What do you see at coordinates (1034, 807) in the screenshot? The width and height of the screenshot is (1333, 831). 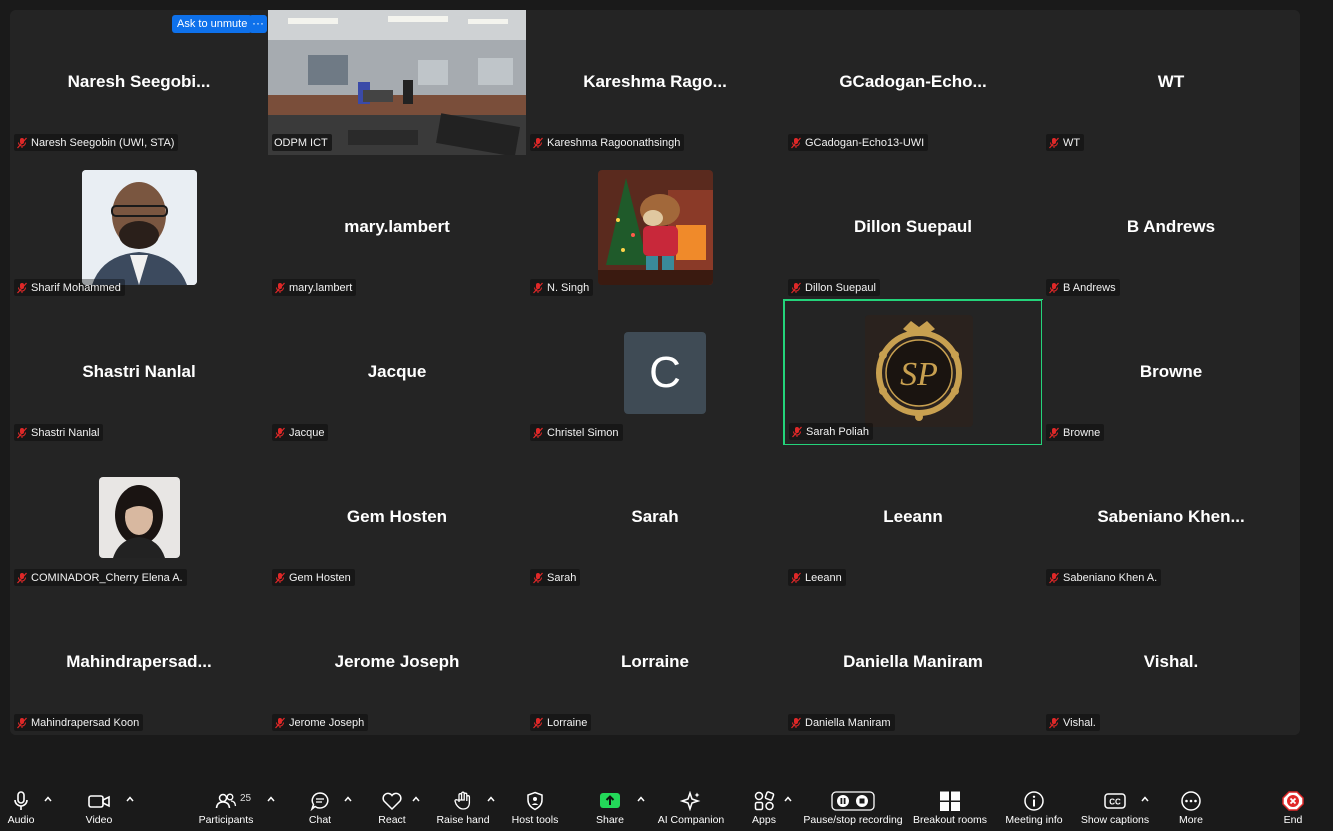 I see `meeting-info-button: Meeting info` at bounding box center [1034, 807].